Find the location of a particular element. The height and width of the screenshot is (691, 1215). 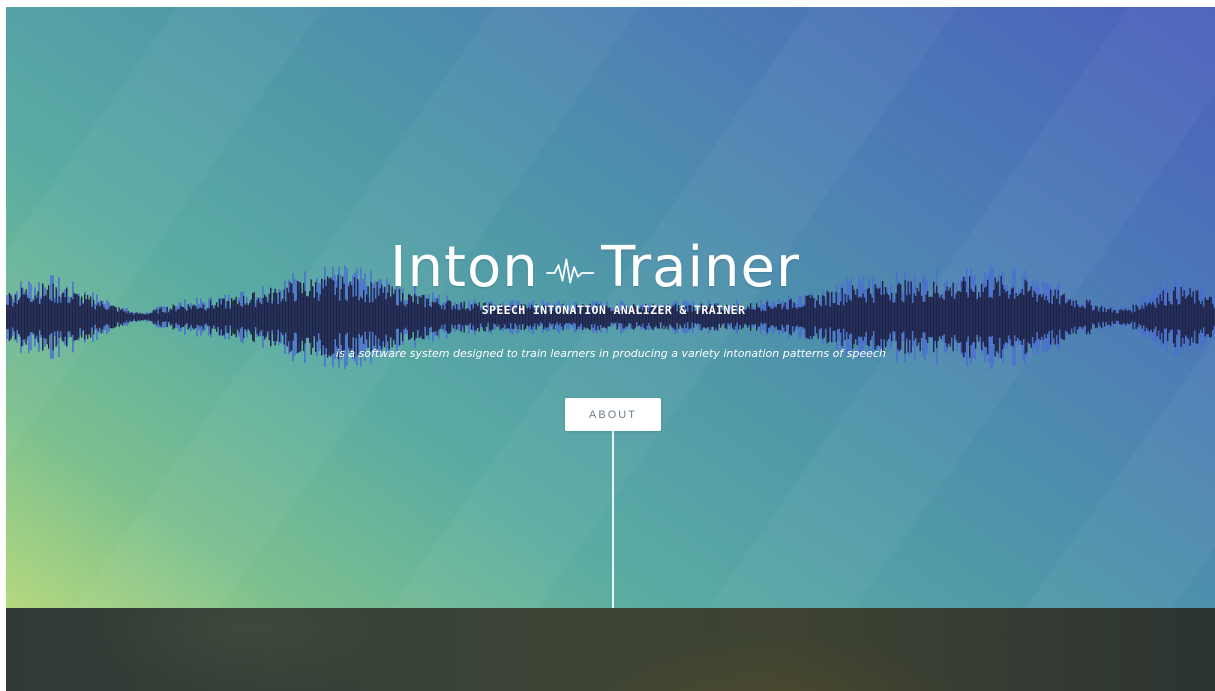

about-button: ABOUT is located at coordinates (613, 414).